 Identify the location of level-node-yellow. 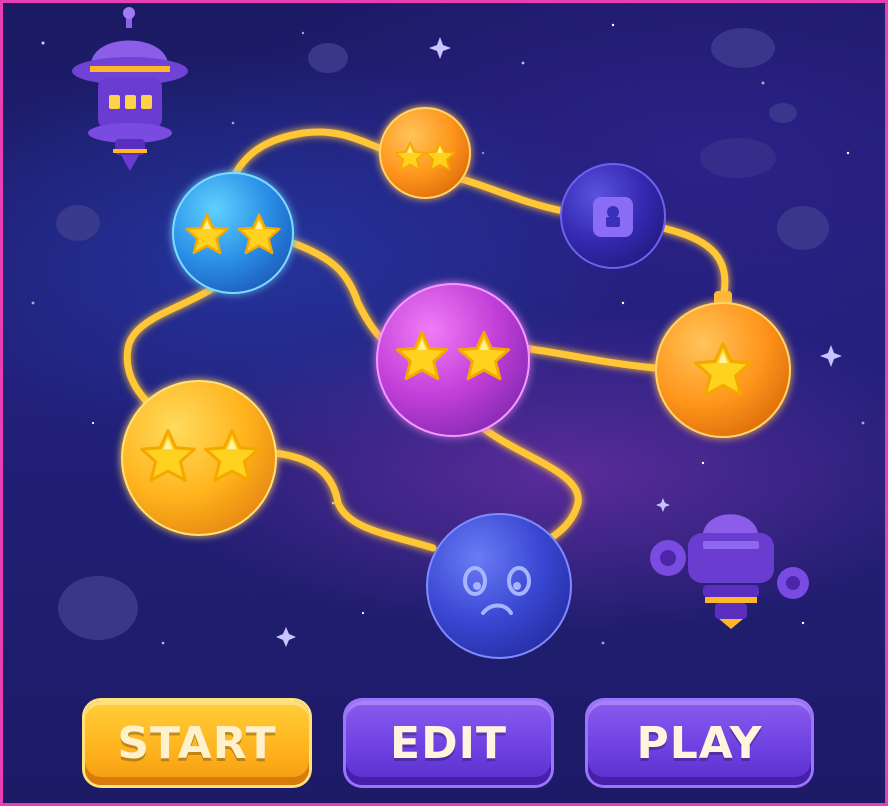
(199, 458).